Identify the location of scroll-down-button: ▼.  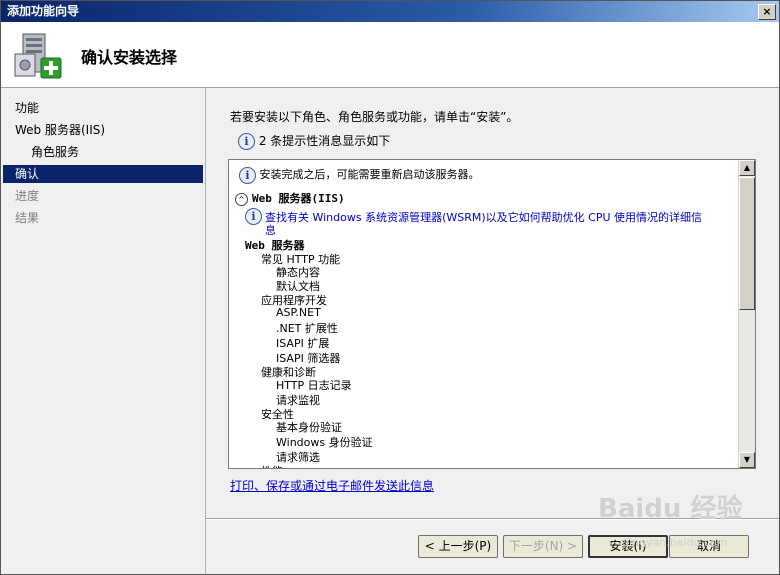
(747, 460).